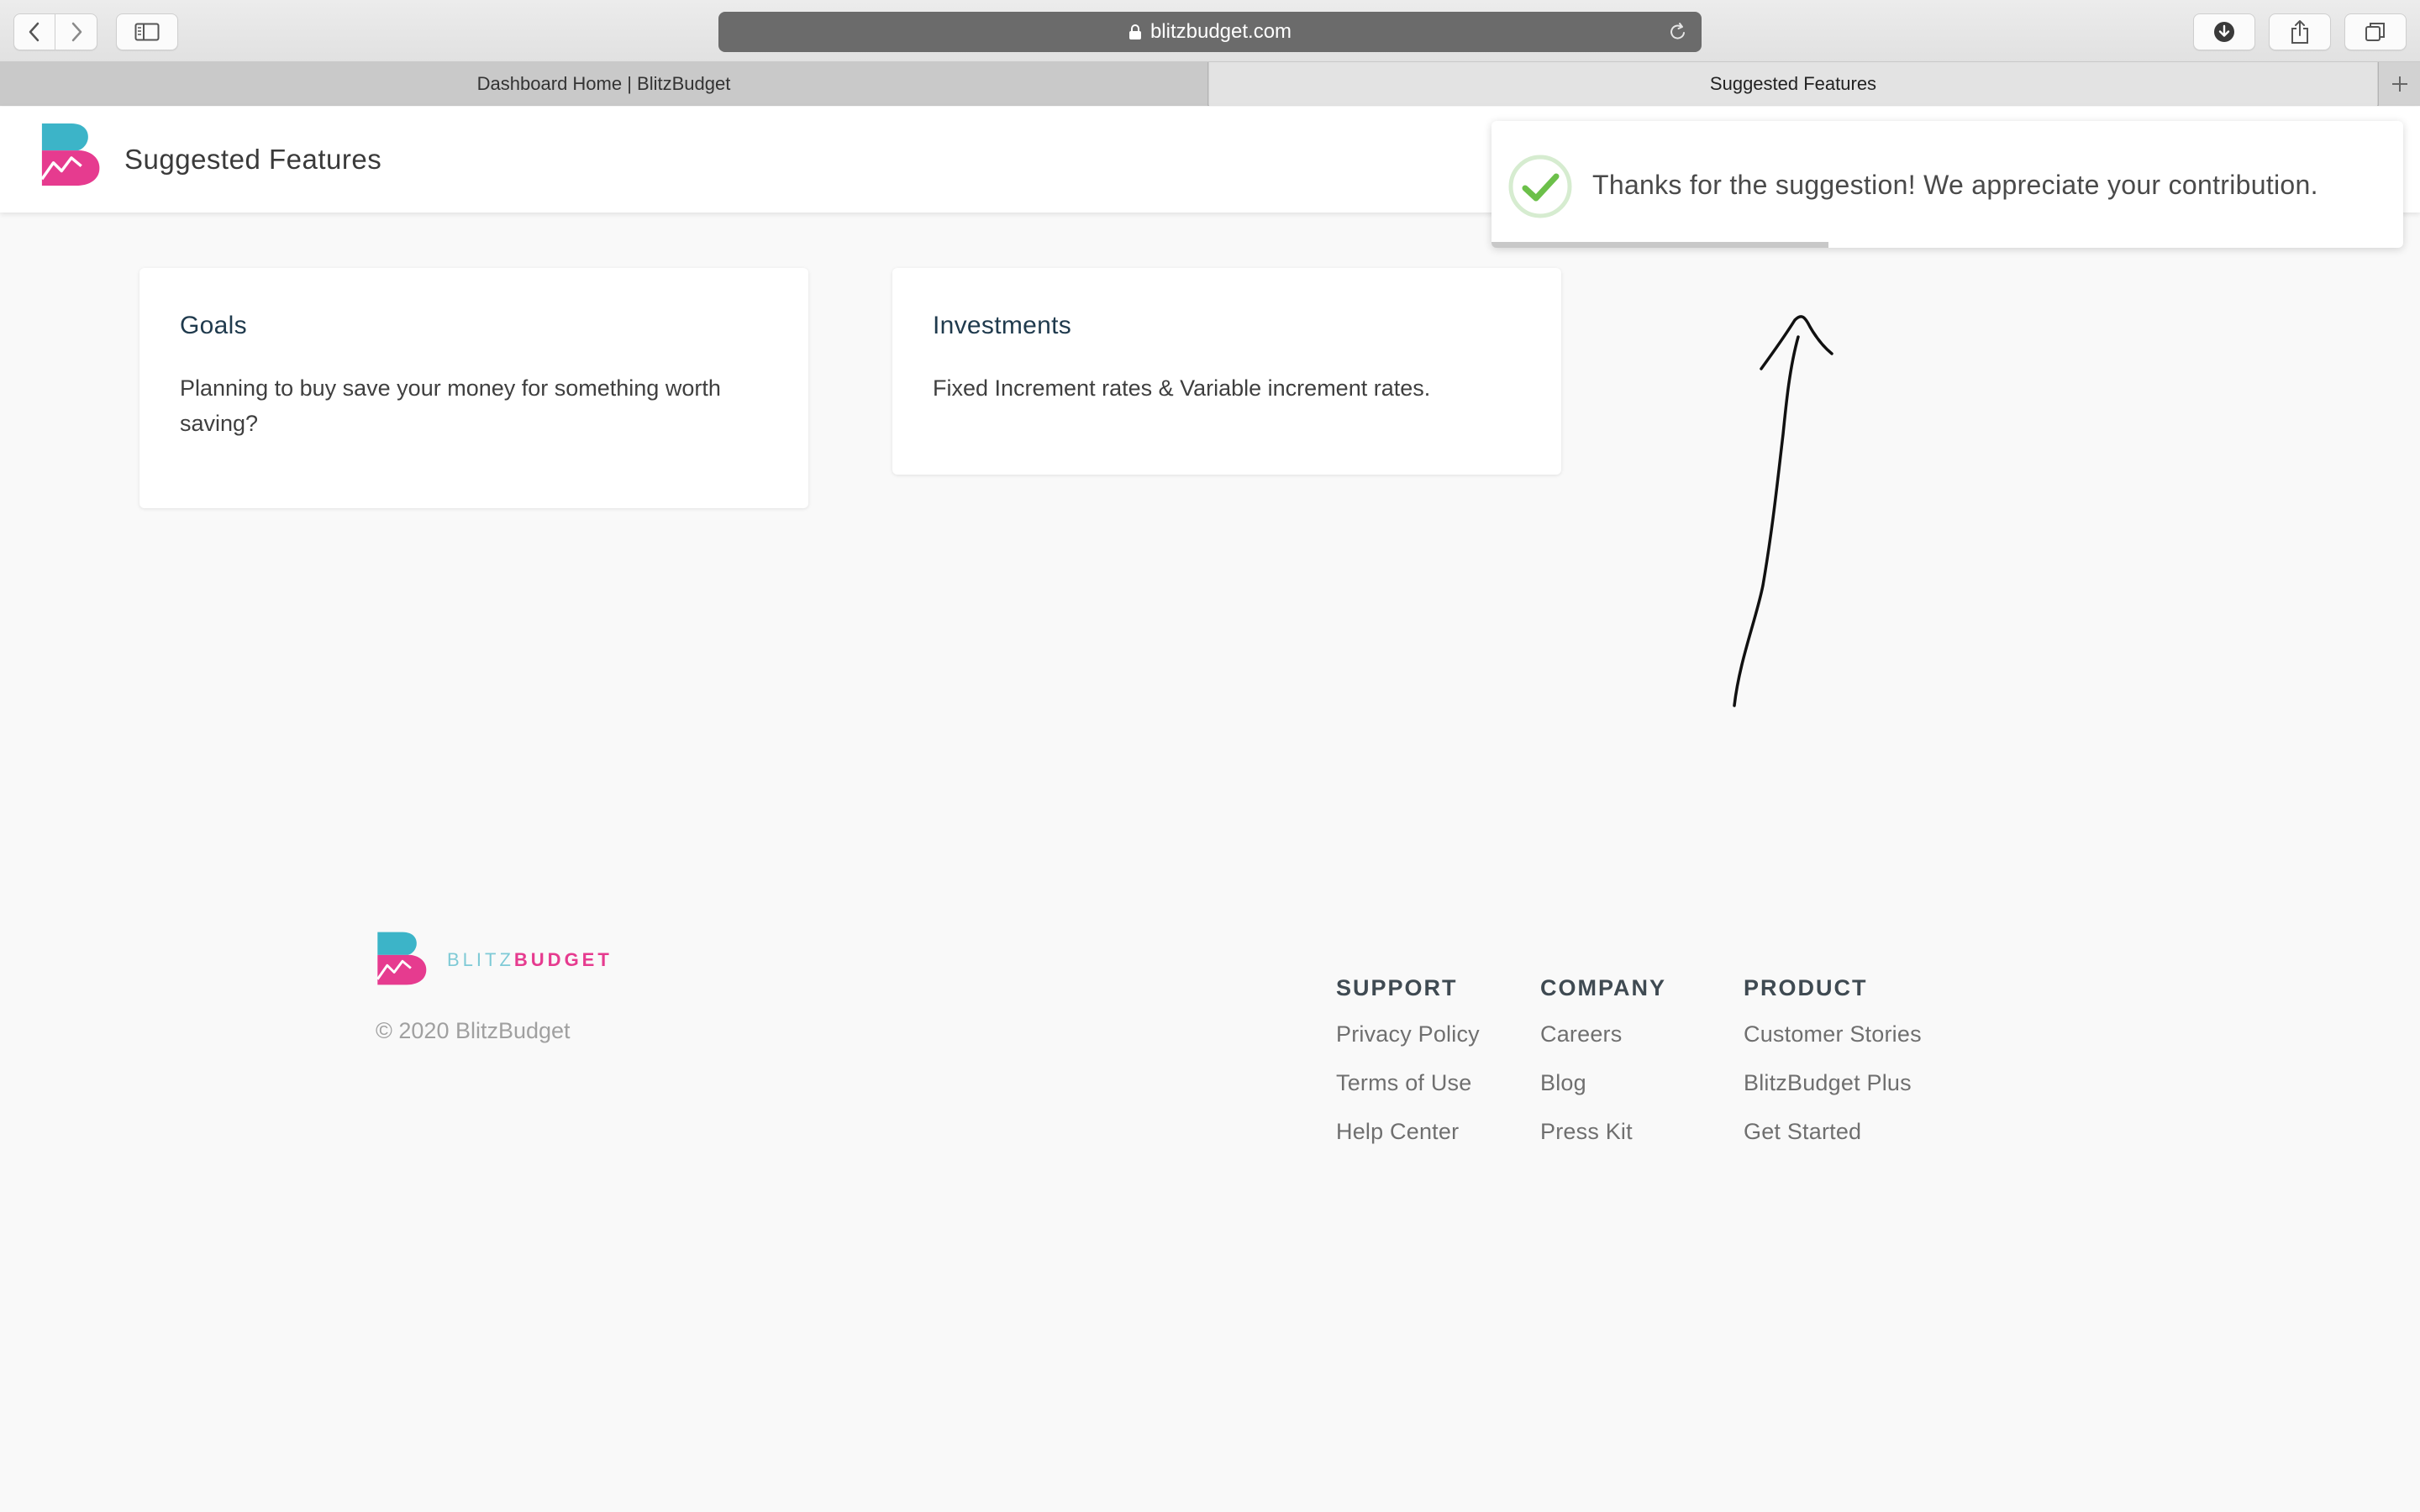  I want to click on chevron-left-icon, so click(34, 32).